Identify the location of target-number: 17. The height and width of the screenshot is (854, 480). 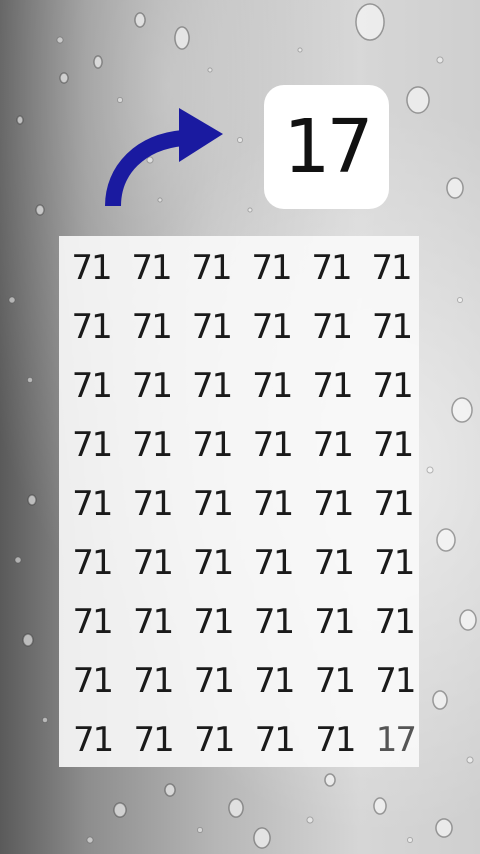
(328, 147).